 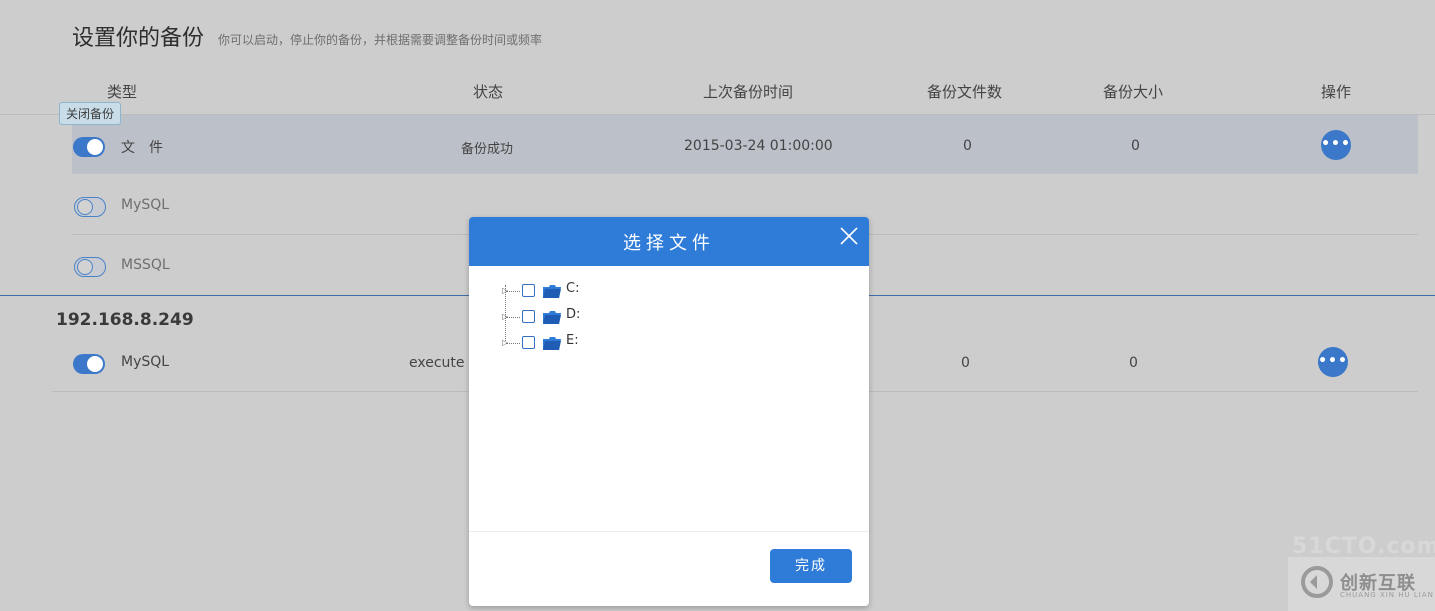 I want to click on watermark-logo: 创新互联 CHUANG XIN HU LIAN, so click(x=1361, y=584).